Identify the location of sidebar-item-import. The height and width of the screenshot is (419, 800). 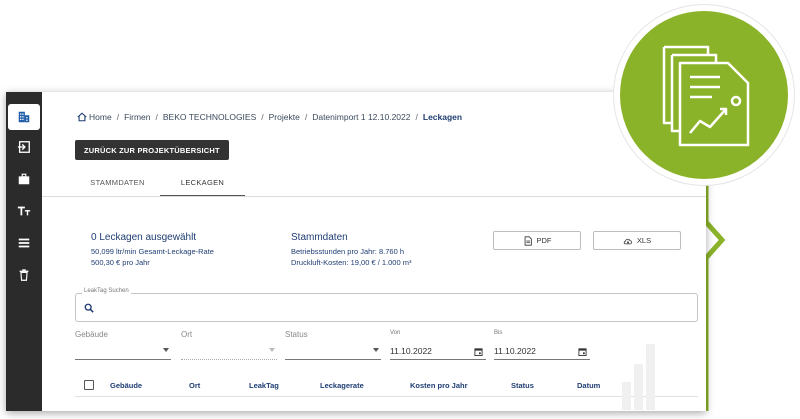
(24, 147).